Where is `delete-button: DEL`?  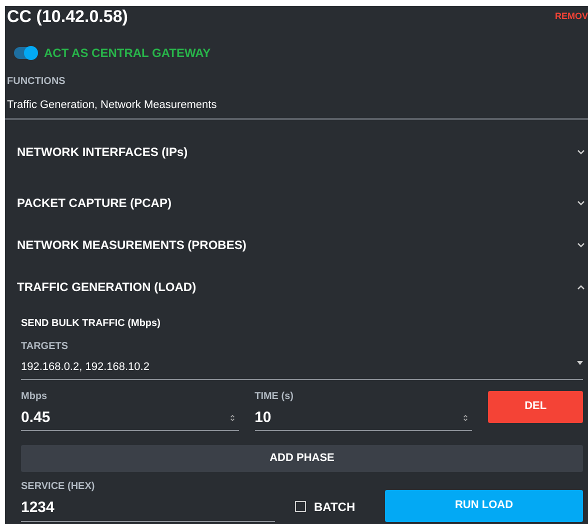 delete-button: DEL is located at coordinates (535, 406).